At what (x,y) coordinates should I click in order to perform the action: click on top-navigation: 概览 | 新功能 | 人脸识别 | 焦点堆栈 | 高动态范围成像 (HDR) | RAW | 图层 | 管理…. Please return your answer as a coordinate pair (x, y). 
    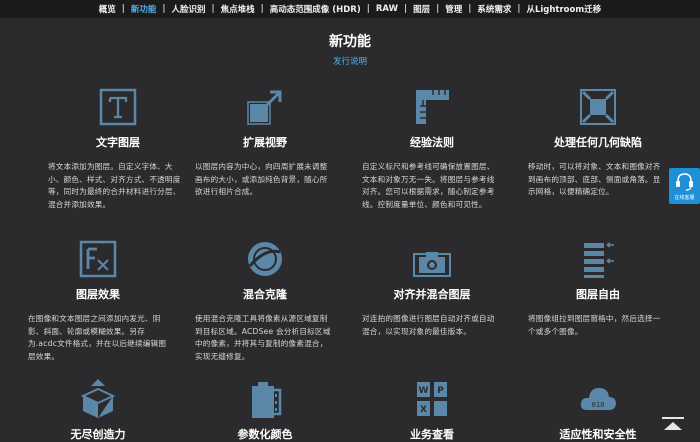
    Looking at the image, I should click on (350, 9).